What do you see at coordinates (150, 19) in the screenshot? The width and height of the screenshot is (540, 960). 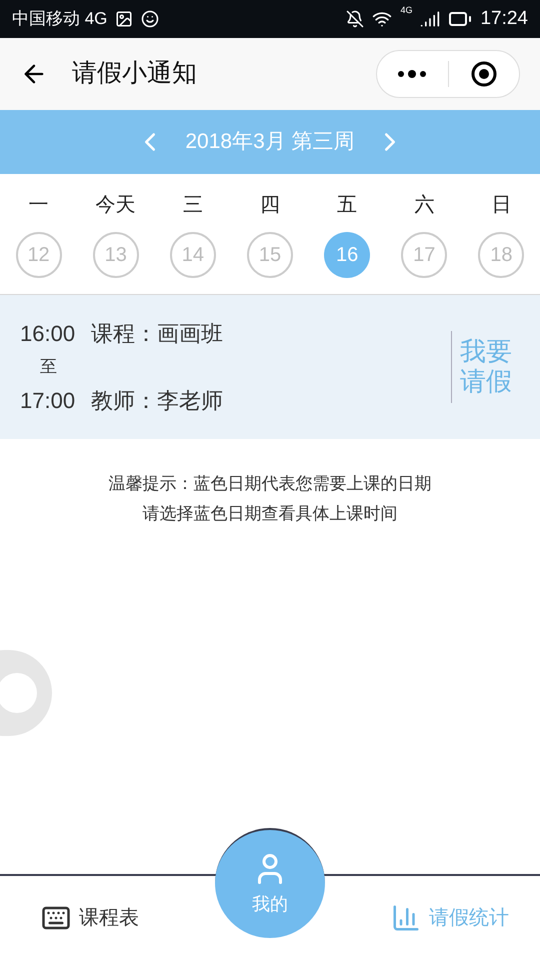 I see `face-icon` at bounding box center [150, 19].